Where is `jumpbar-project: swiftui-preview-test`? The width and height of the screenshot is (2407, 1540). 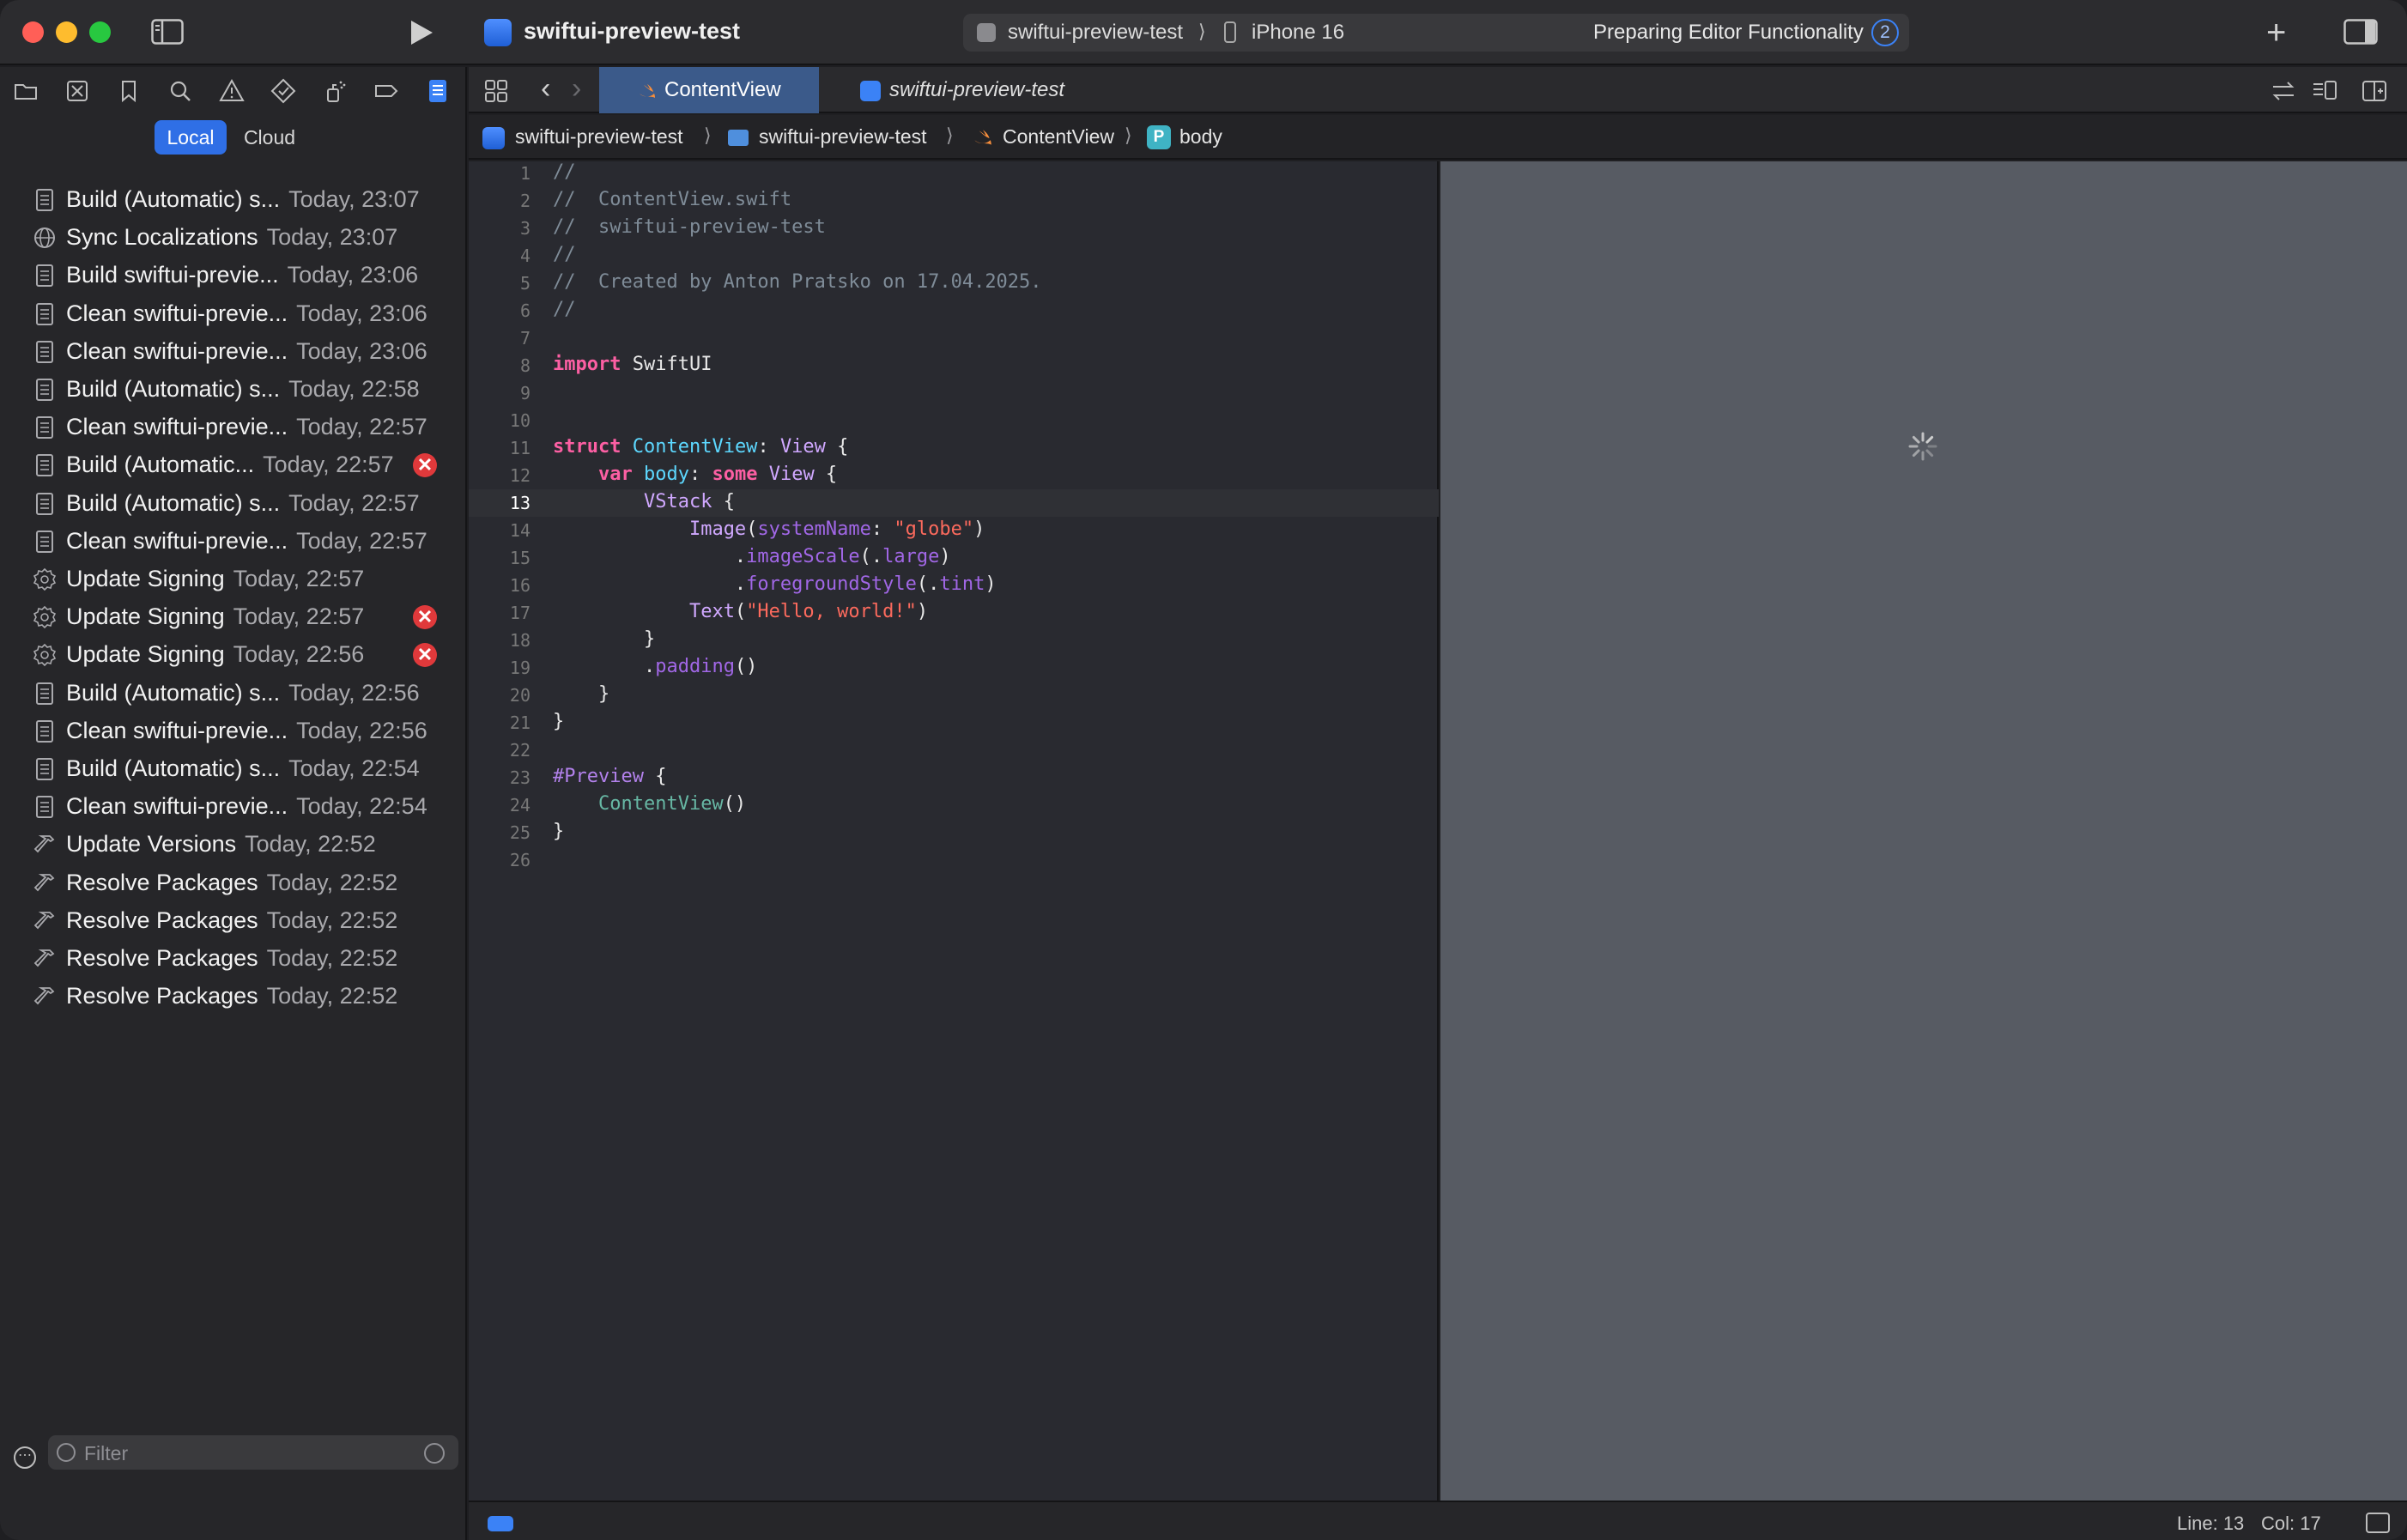
jumpbar-project: swiftui-preview-test is located at coordinates (599, 137).